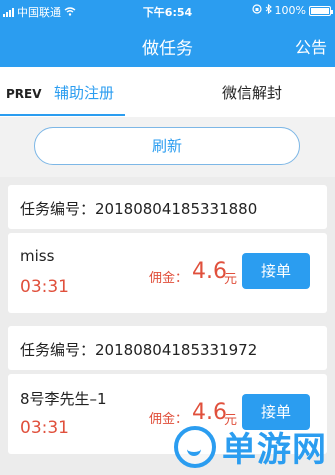  Describe the element at coordinates (256, 10) in the screenshot. I see `lock-rotation-icon` at that location.